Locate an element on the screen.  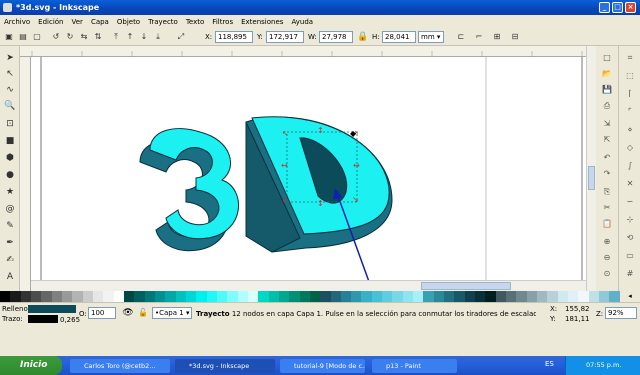
menu-edicion: Edición is located at coordinates (50, 22).